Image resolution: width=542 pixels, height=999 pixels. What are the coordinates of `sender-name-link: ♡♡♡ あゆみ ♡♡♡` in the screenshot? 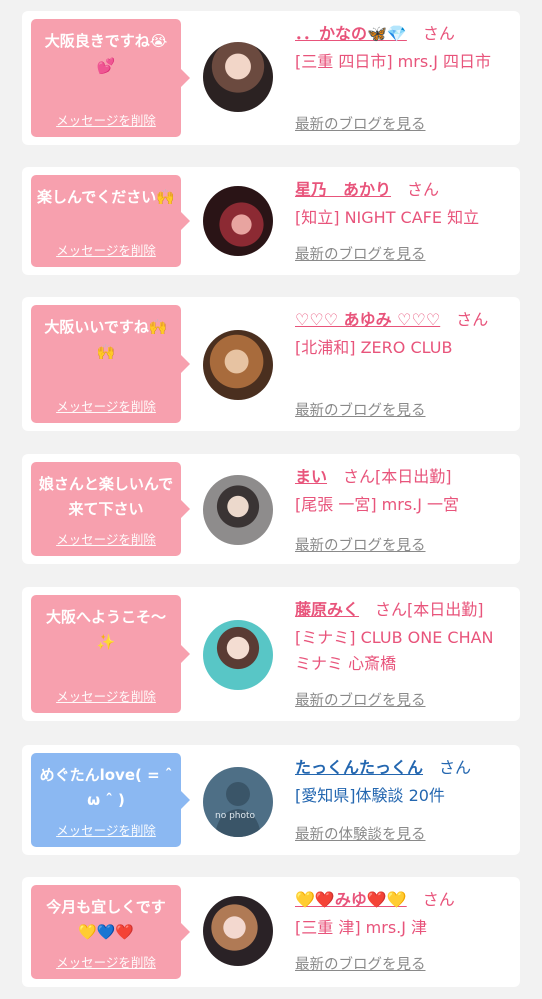 It's located at (367, 319).